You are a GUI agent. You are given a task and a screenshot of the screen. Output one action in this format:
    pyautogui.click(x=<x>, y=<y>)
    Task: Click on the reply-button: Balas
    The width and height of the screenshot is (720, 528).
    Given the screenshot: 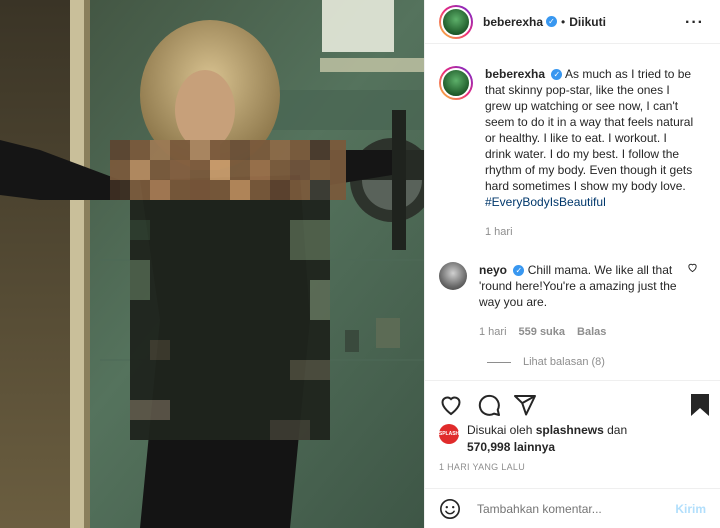 What is the action you would take?
    pyautogui.click(x=591, y=332)
    